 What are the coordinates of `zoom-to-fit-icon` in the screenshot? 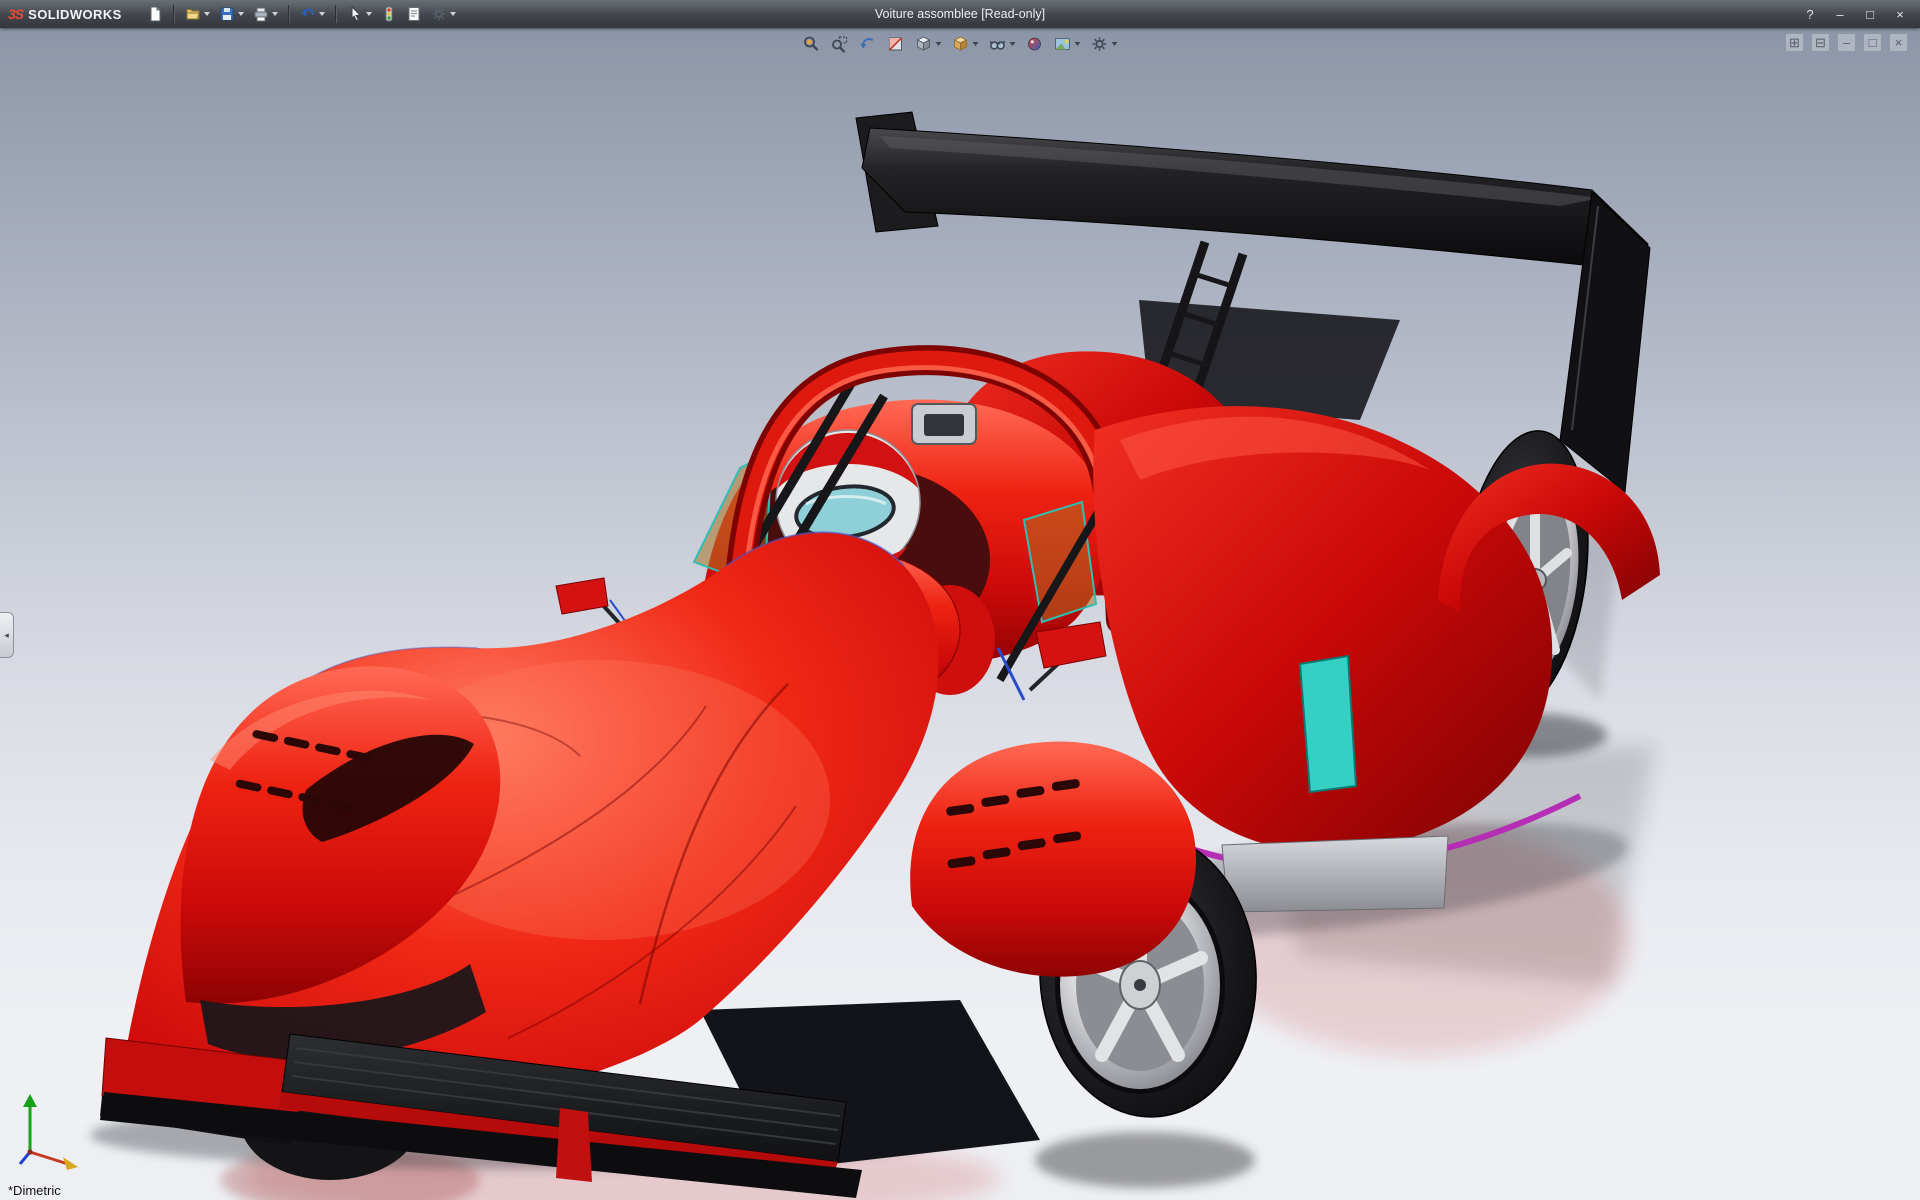 It's located at (812, 44).